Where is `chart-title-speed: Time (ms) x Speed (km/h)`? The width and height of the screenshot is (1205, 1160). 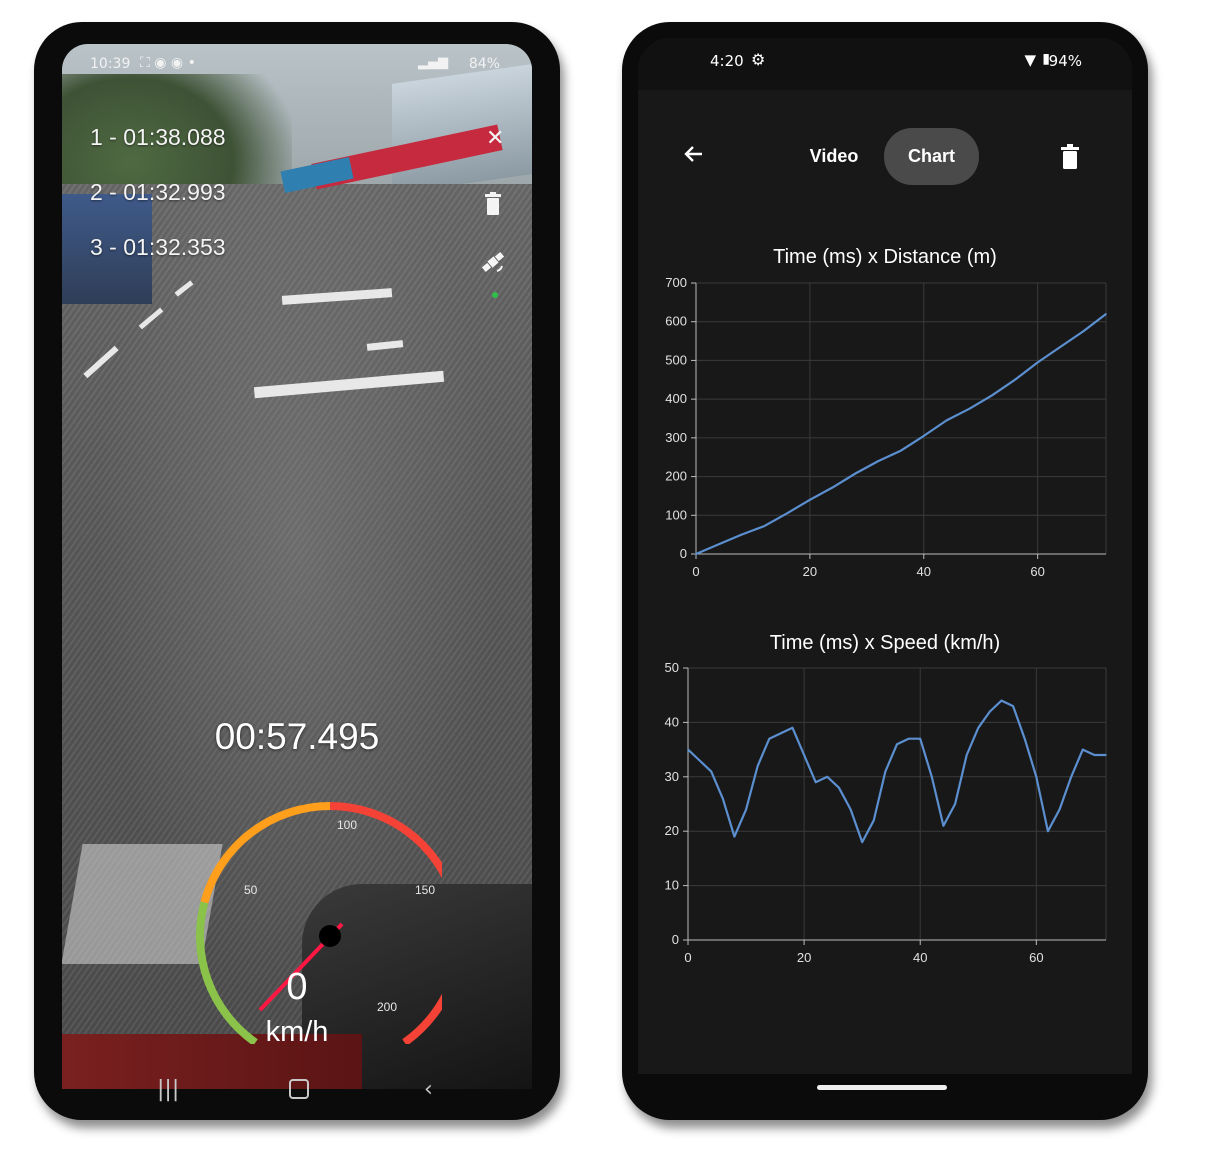
chart-title-speed: Time (ms) x Speed (km/h) is located at coordinates (885, 643).